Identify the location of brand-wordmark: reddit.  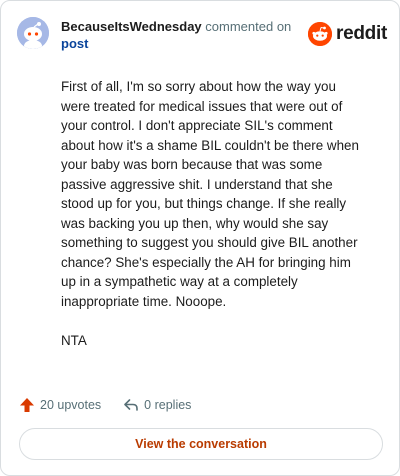
(361, 33).